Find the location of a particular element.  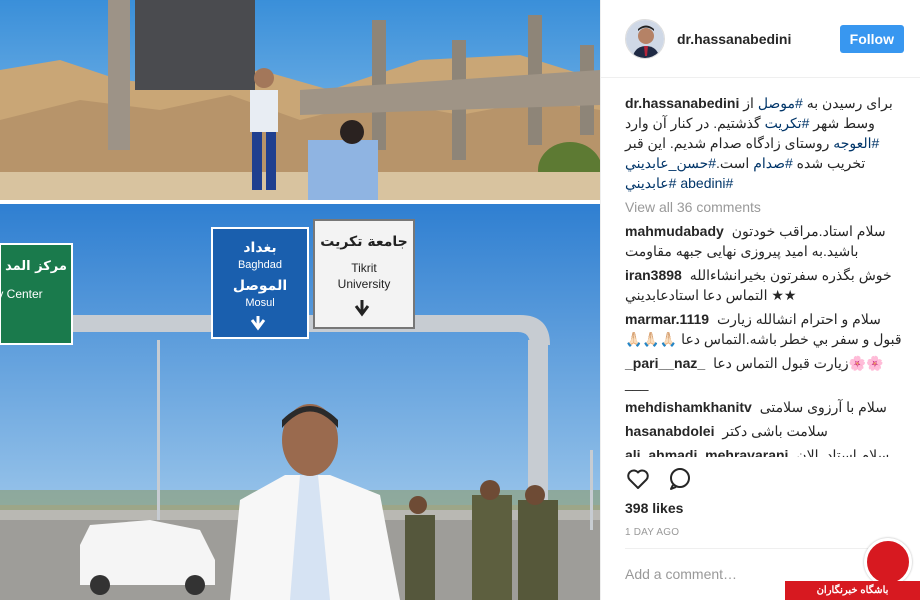

comment-item: _pari__naz_ 🌸🌸زيارت قبول التماس دعا ___ is located at coordinates (764, 373).